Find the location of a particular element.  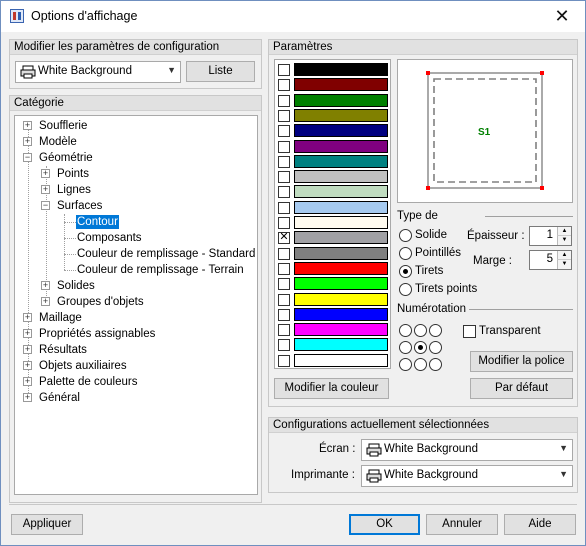

radio-solide is located at coordinates (405, 235).